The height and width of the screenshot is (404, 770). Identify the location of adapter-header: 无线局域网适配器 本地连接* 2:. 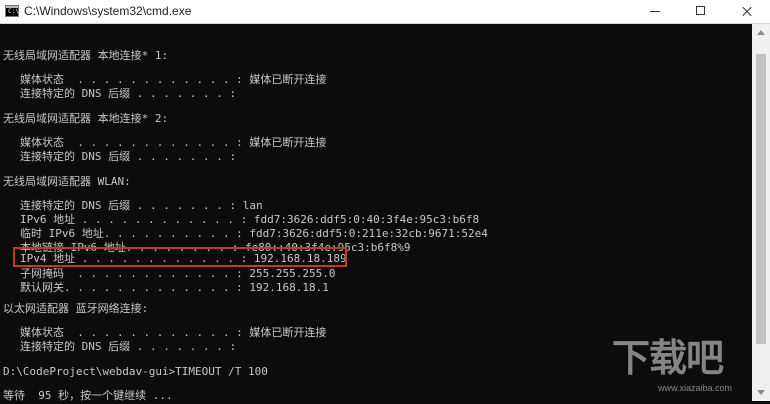
(86, 118).